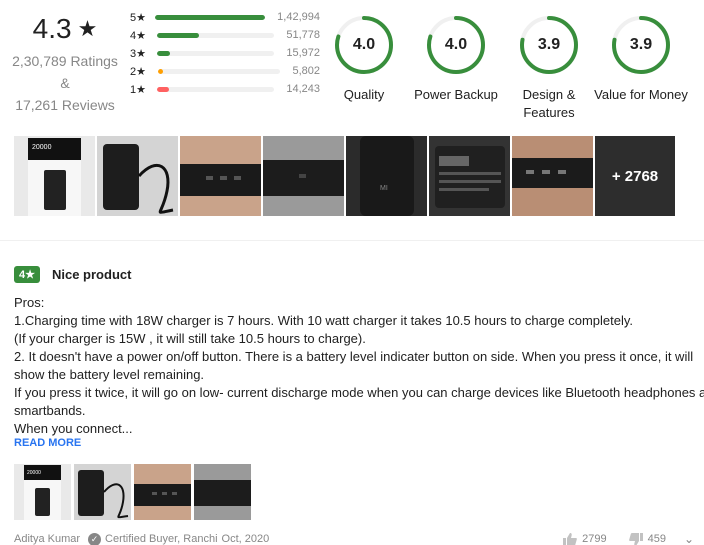 The height and width of the screenshot is (545, 704). I want to click on photo-gallery: 20000 MI + 2768, so click(344, 176).